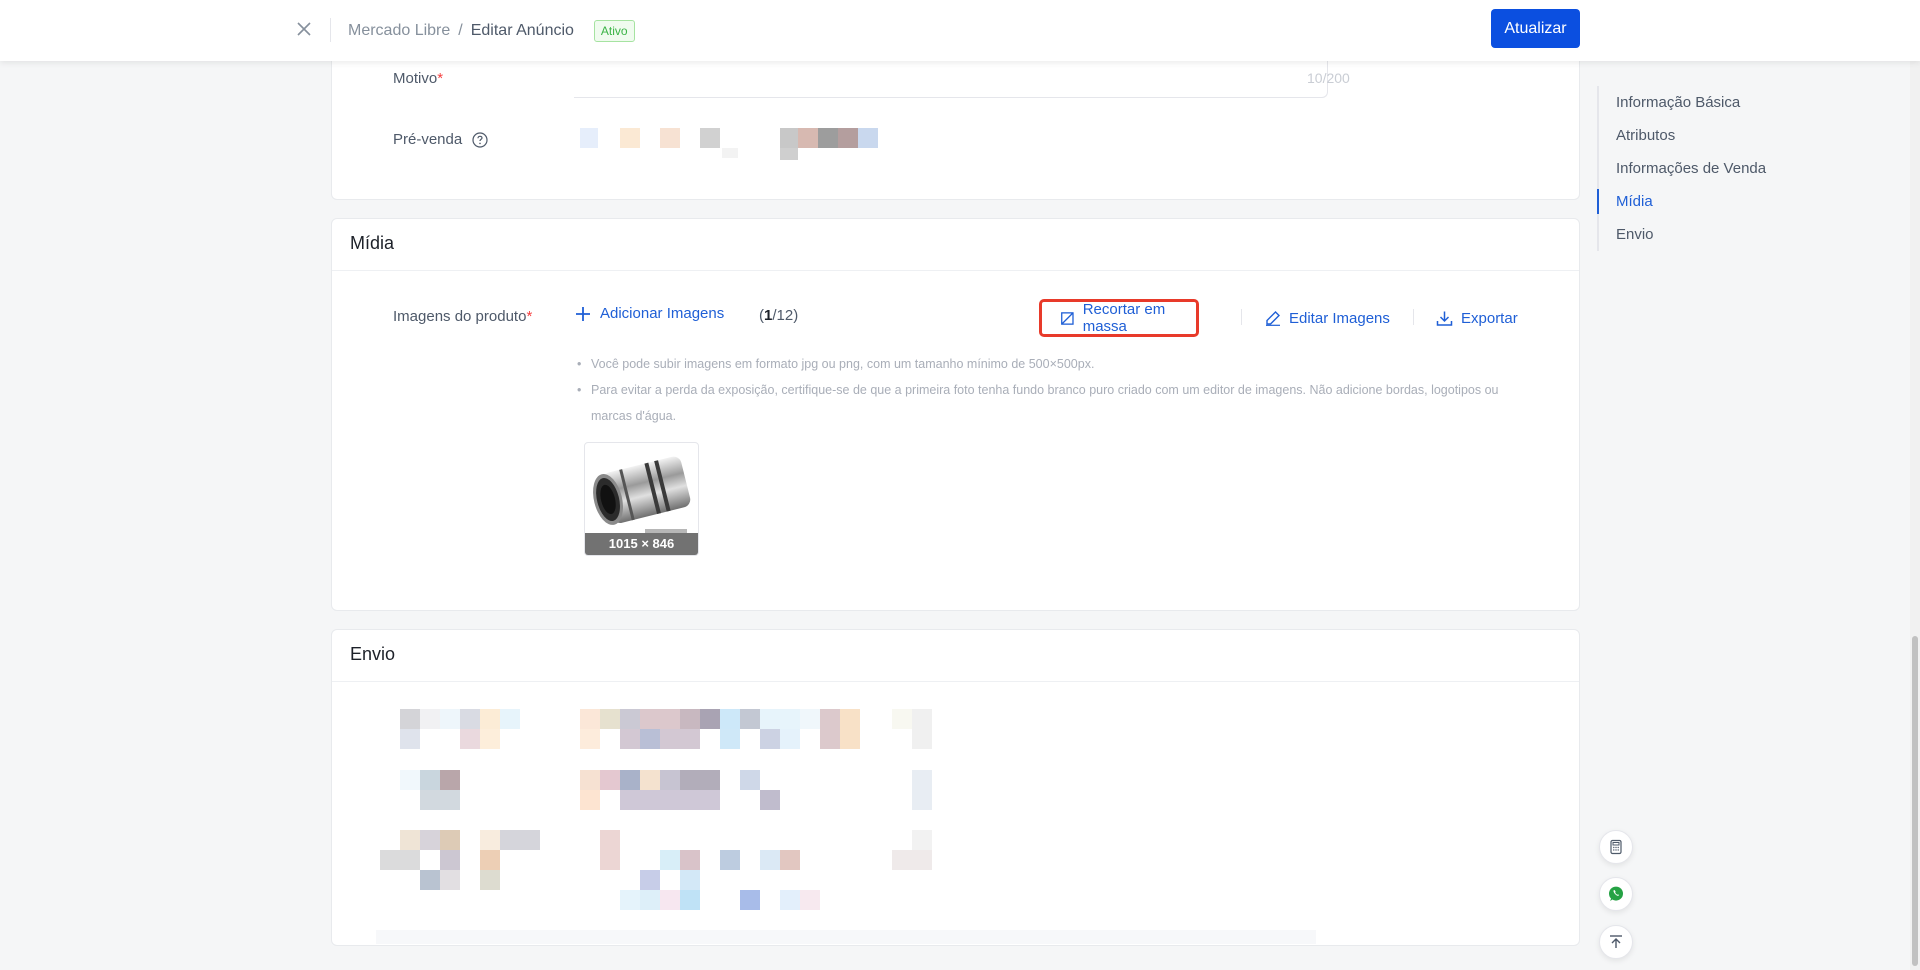 The height and width of the screenshot is (970, 1920). I want to click on back-to-top-button, so click(1616, 942).